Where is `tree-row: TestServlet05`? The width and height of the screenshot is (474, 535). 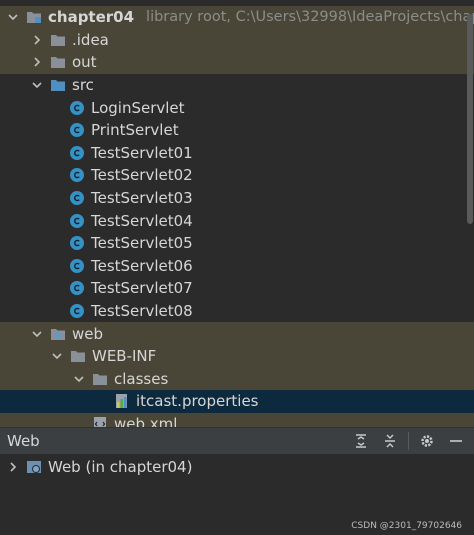
tree-row: TestServlet05 is located at coordinates (237, 243).